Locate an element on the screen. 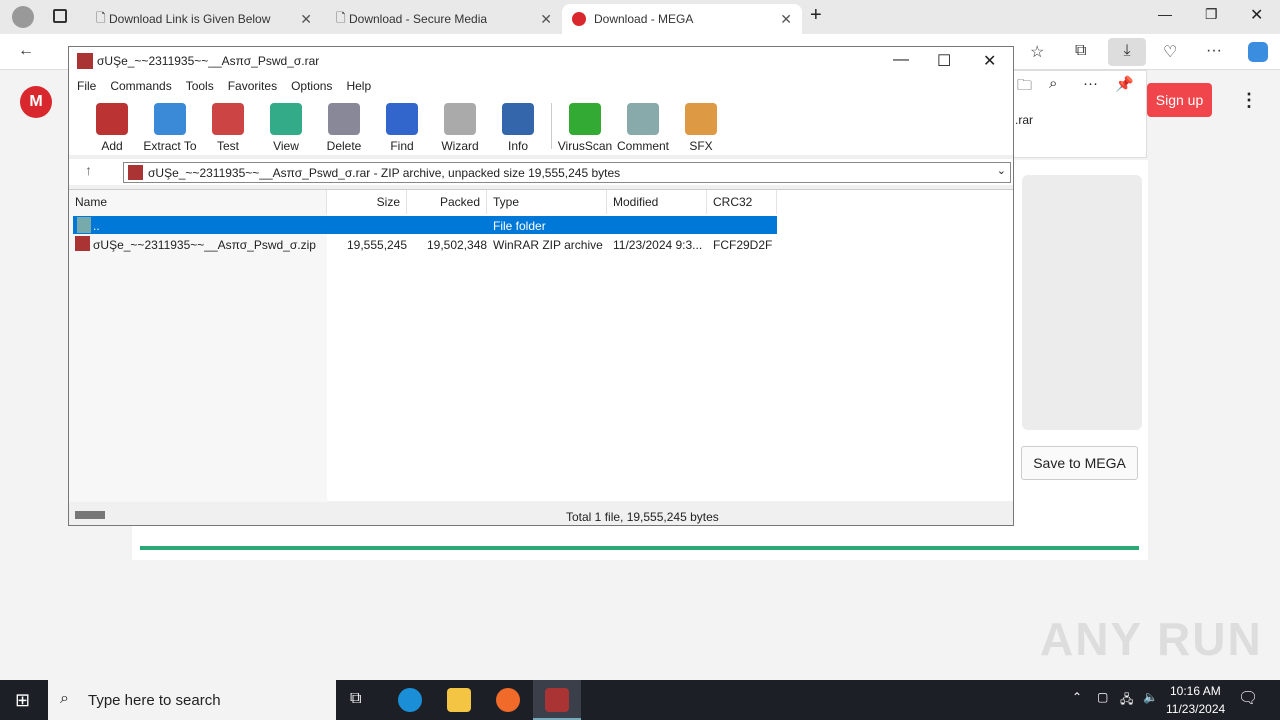 Image resolution: width=1280 pixels, height=720 pixels. tool-virusscan-button: VirusScan is located at coordinates (585, 125).